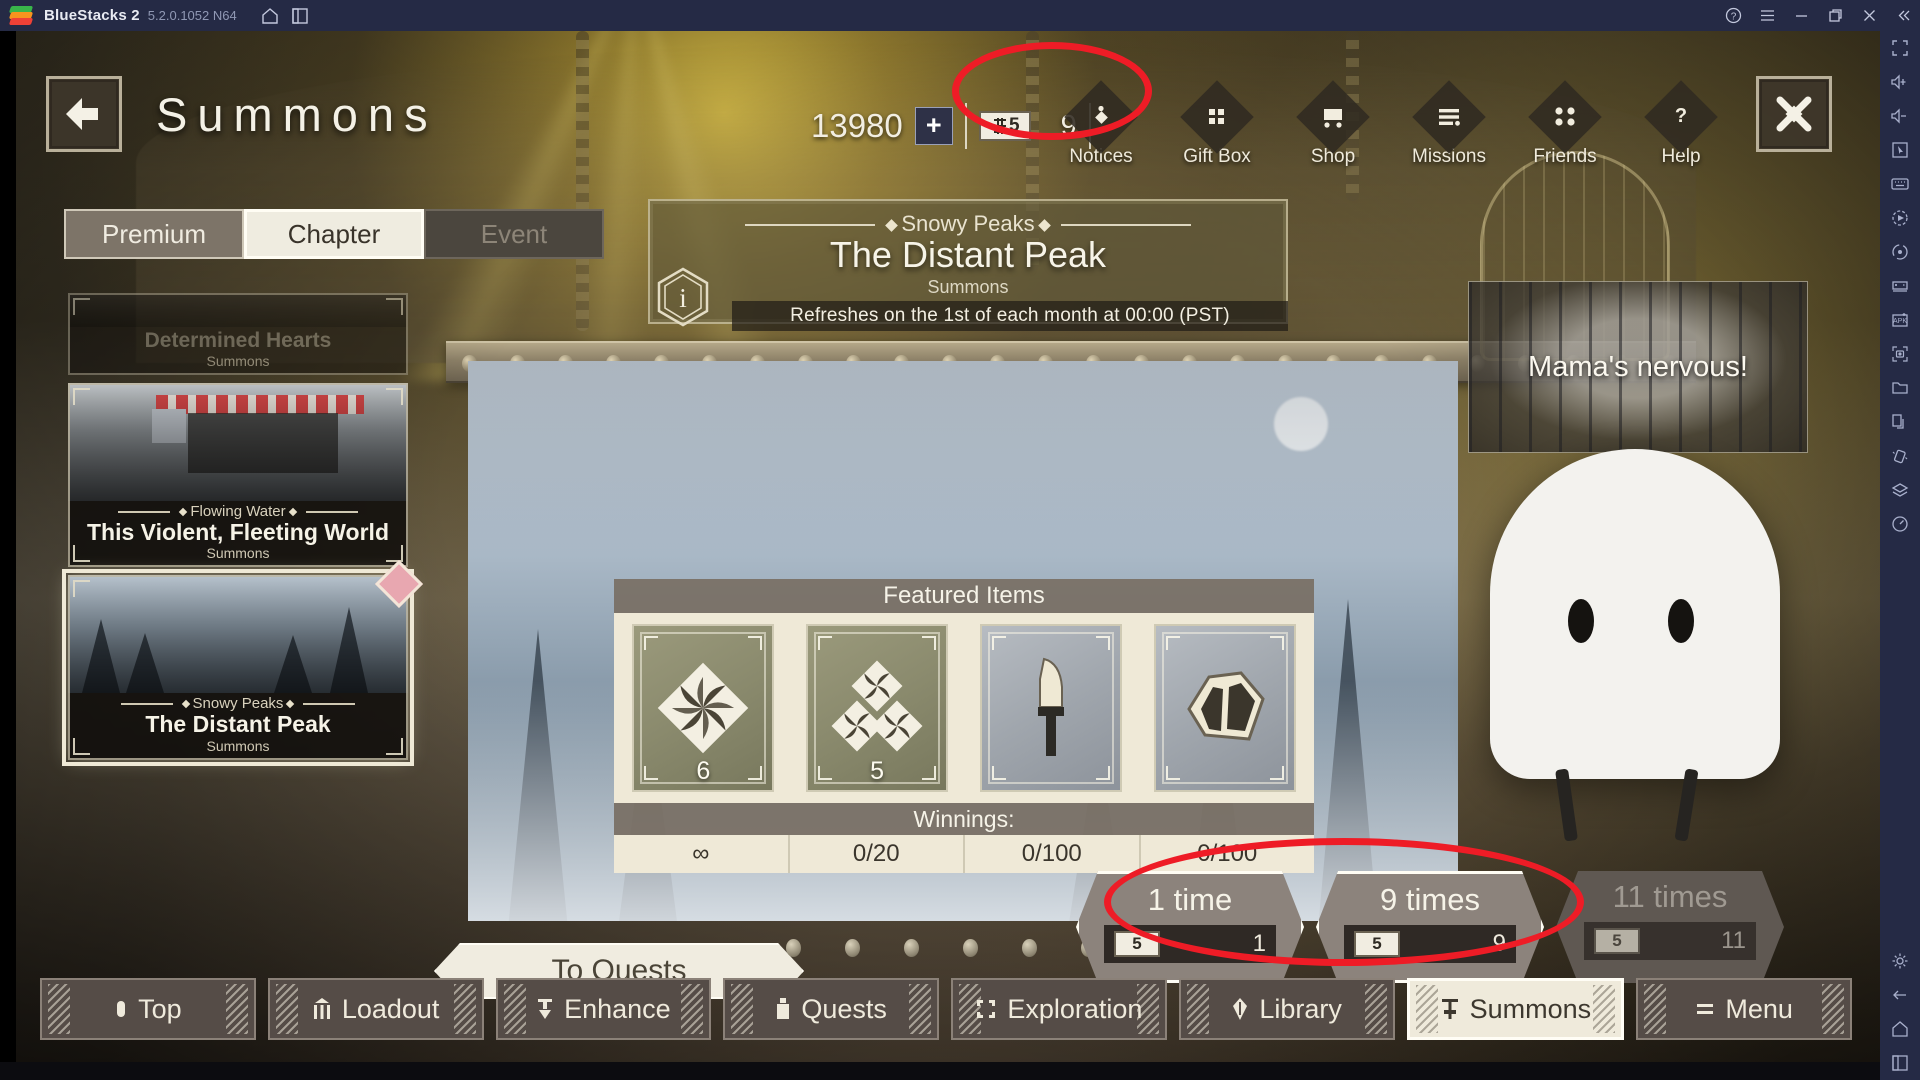 The height and width of the screenshot is (1080, 1920). I want to click on bottom-nav-enhance: Enhance, so click(603, 1009).